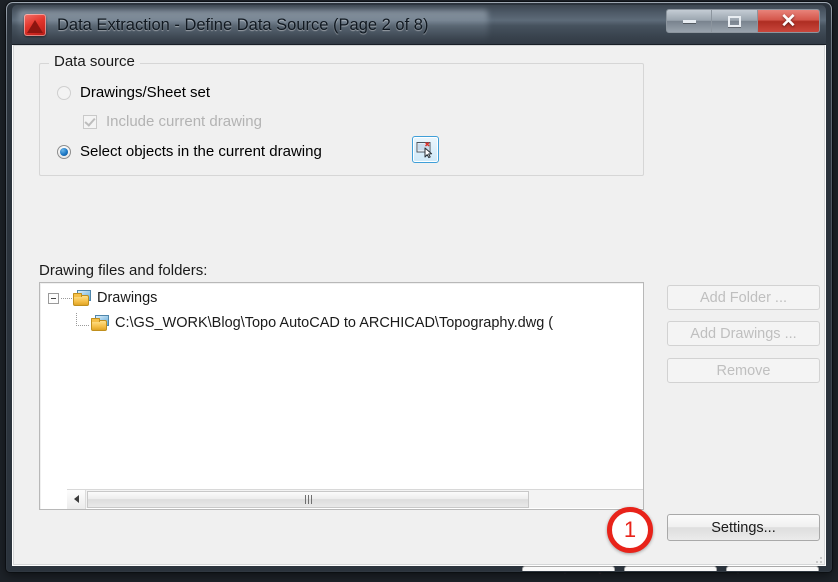 This screenshot has height=582, width=838. I want to click on collapse-expander-icon, so click(53, 298).